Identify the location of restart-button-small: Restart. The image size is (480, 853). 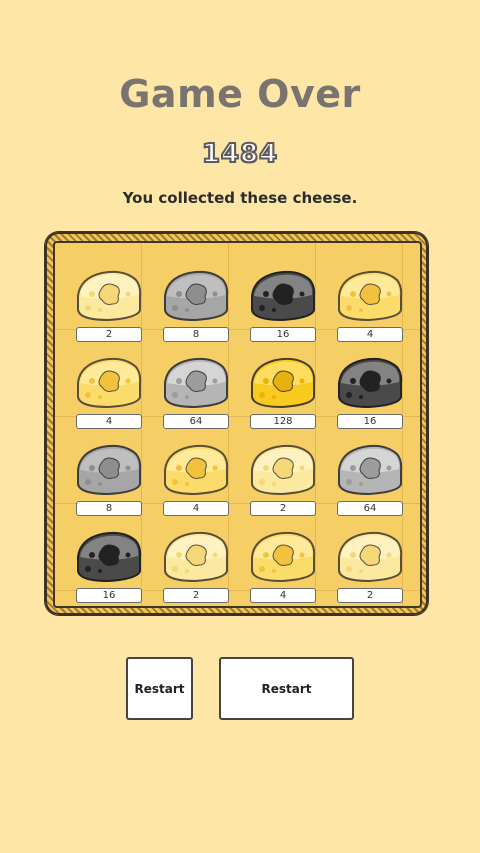
(159, 688).